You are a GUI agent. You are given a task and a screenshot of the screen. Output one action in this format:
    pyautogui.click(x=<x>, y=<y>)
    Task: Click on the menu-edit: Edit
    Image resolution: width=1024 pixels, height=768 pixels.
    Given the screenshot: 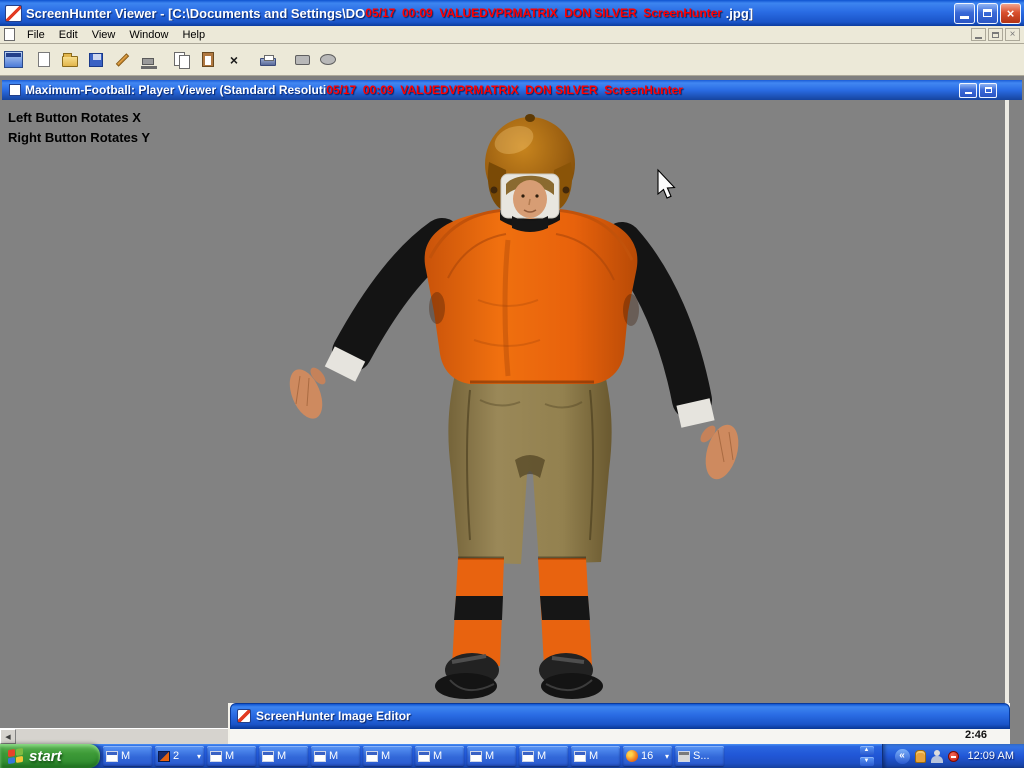 What is the action you would take?
    pyautogui.click(x=68, y=35)
    